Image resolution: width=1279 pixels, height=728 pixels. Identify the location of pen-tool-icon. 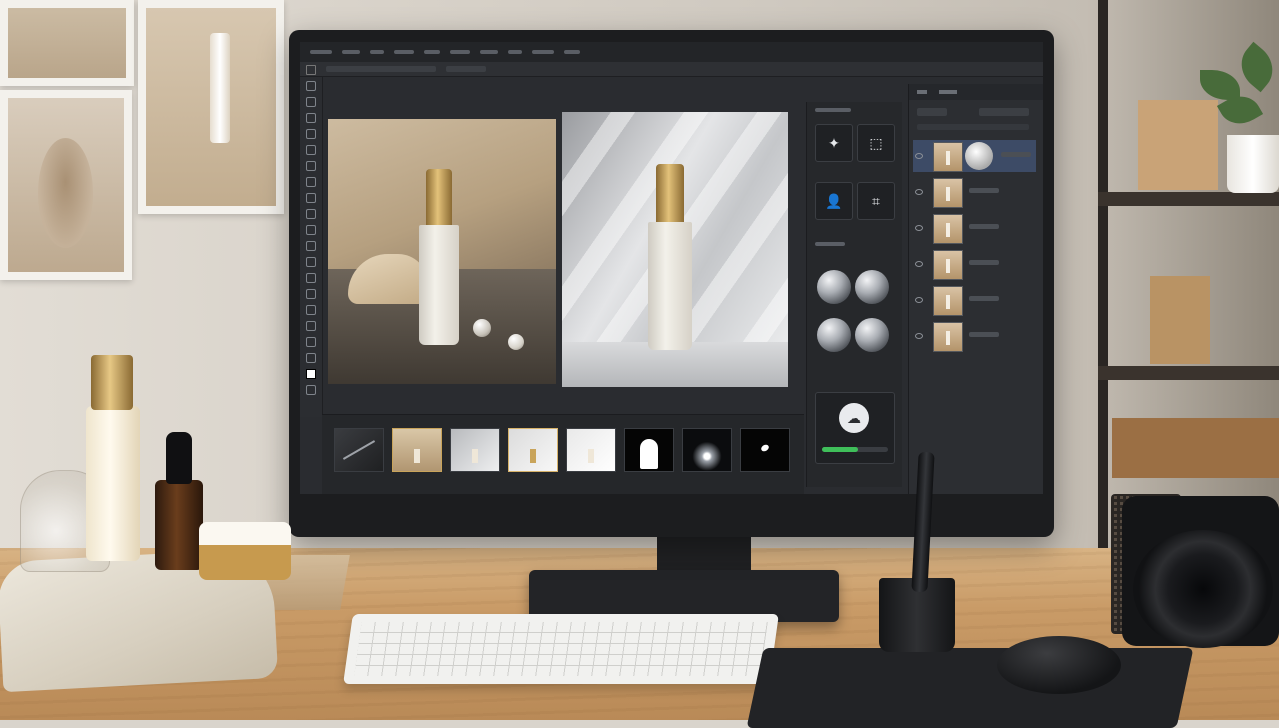
(311, 310).